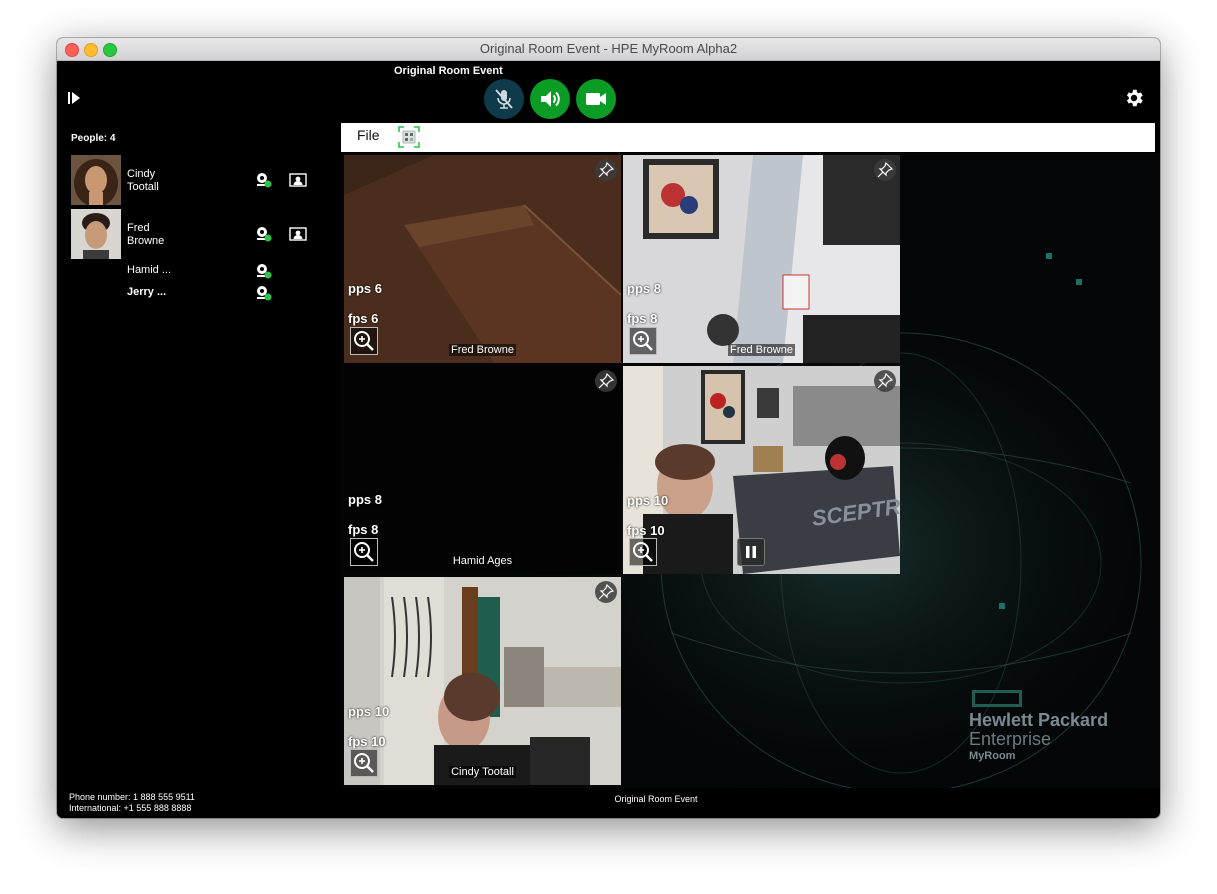 The image size is (1217, 894). What do you see at coordinates (409, 137) in the screenshot?
I see `scan-qr-icon` at bounding box center [409, 137].